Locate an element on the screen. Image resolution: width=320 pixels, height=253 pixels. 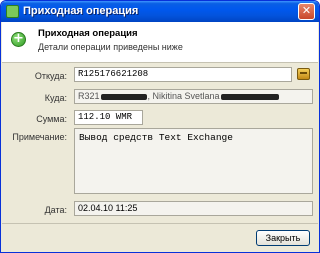
header-subtitle: Детали операции приведены ниже is located at coordinates (110, 47).